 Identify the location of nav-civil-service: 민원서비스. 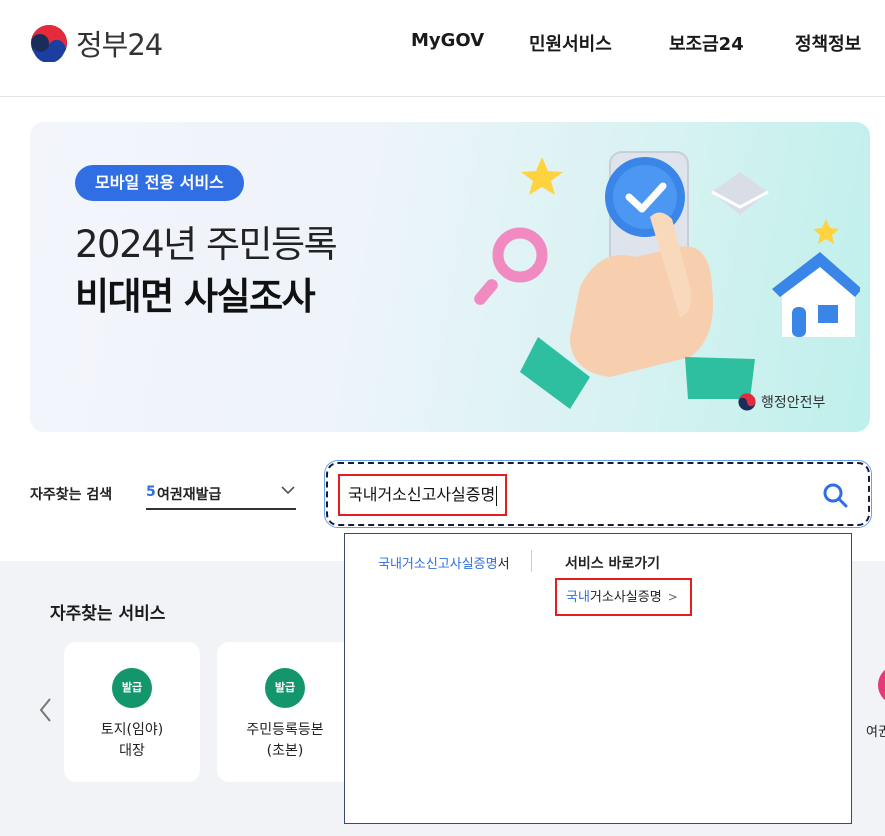
(570, 43).